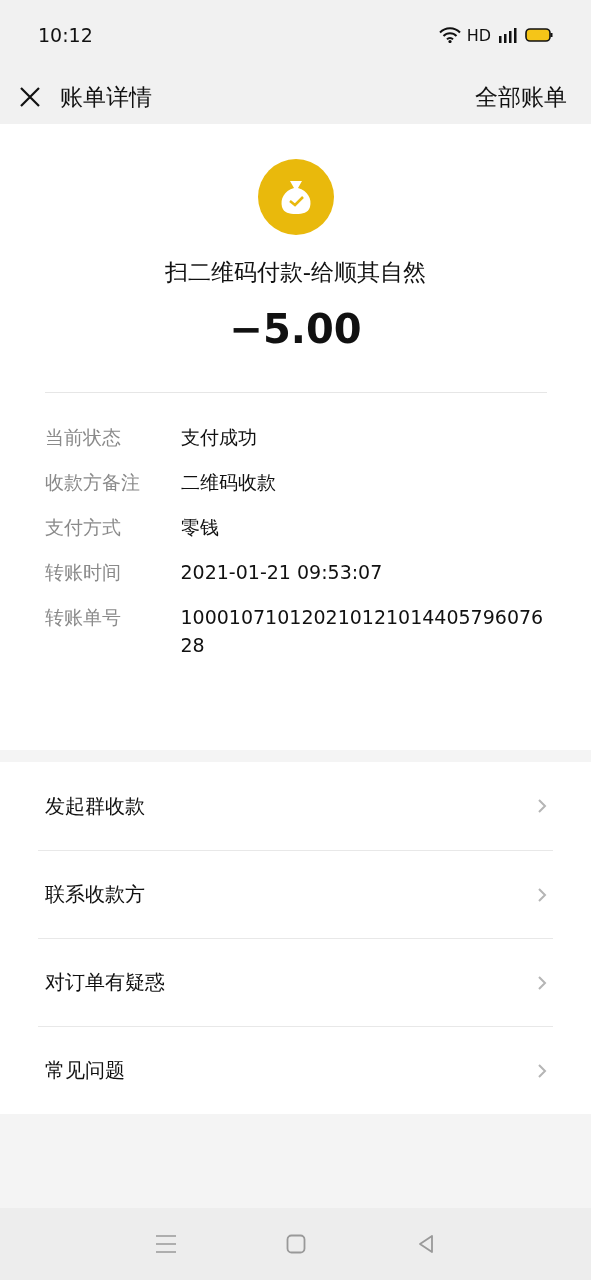  Describe the element at coordinates (30, 97) in the screenshot. I see `close-button` at that location.